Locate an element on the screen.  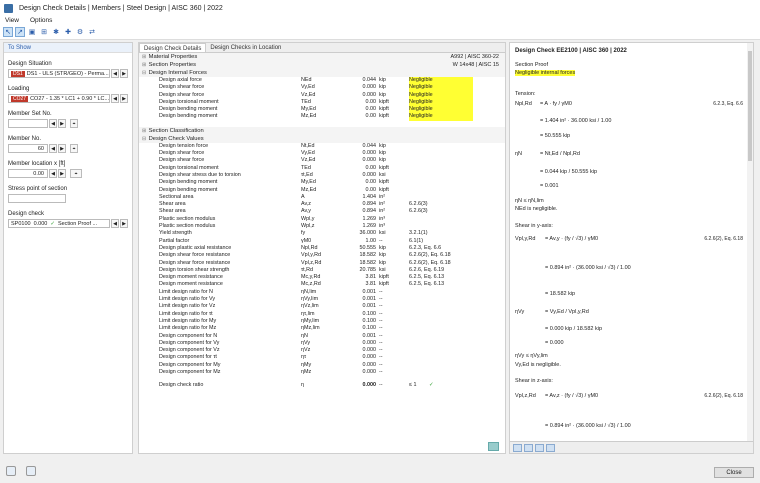
settings-icon: ⚙ is located at coordinates (80, 32).